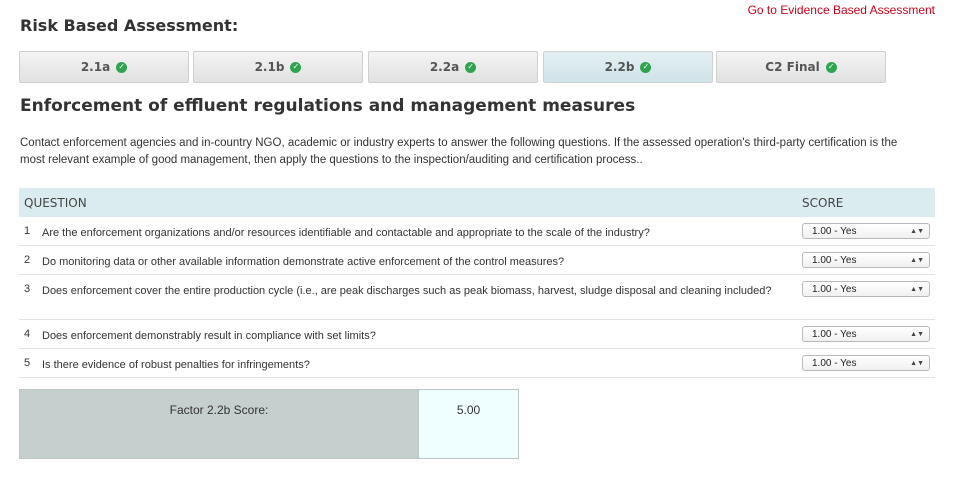  What do you see at coordinates (823, 202) in the screenshot?
I see `score-column-header: SCORE` at bounding box center [823, 202].